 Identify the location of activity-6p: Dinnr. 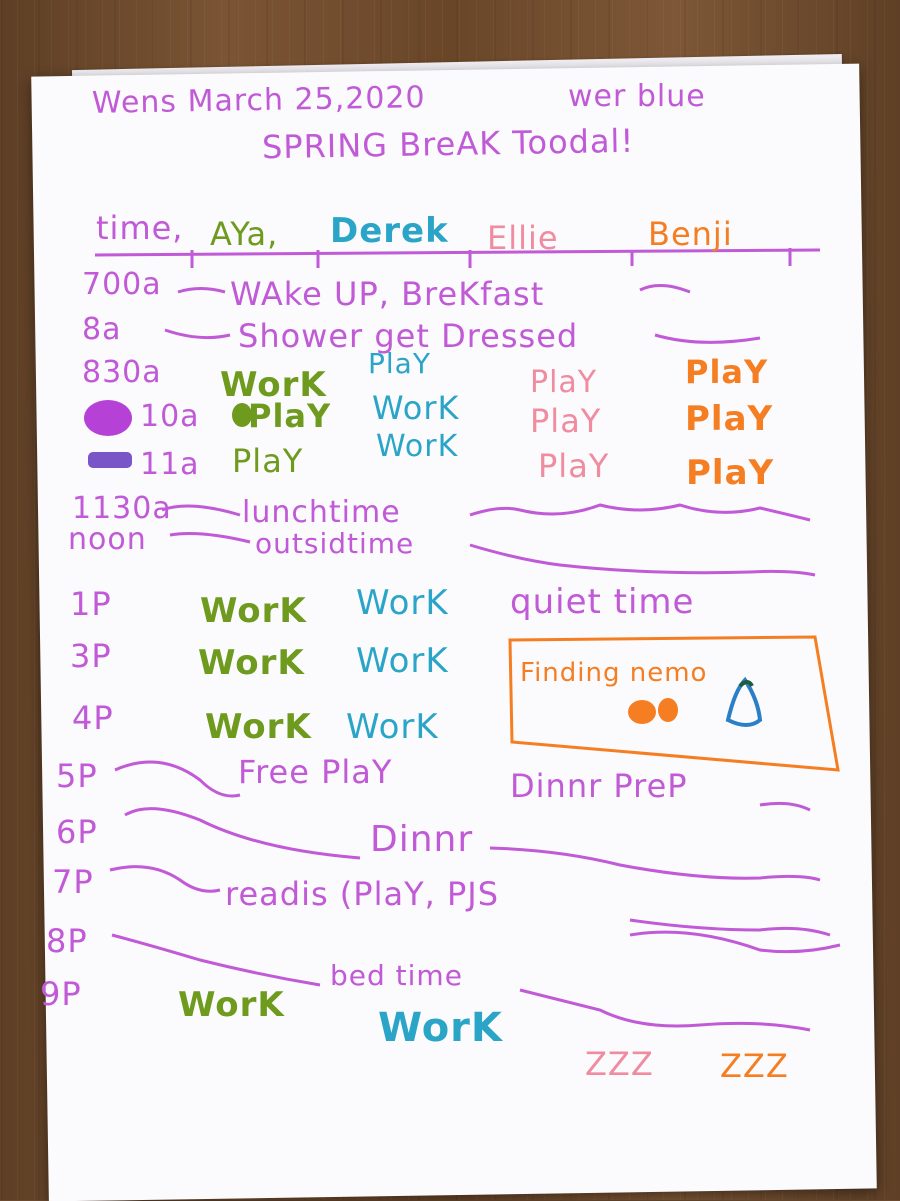
(422, 839).